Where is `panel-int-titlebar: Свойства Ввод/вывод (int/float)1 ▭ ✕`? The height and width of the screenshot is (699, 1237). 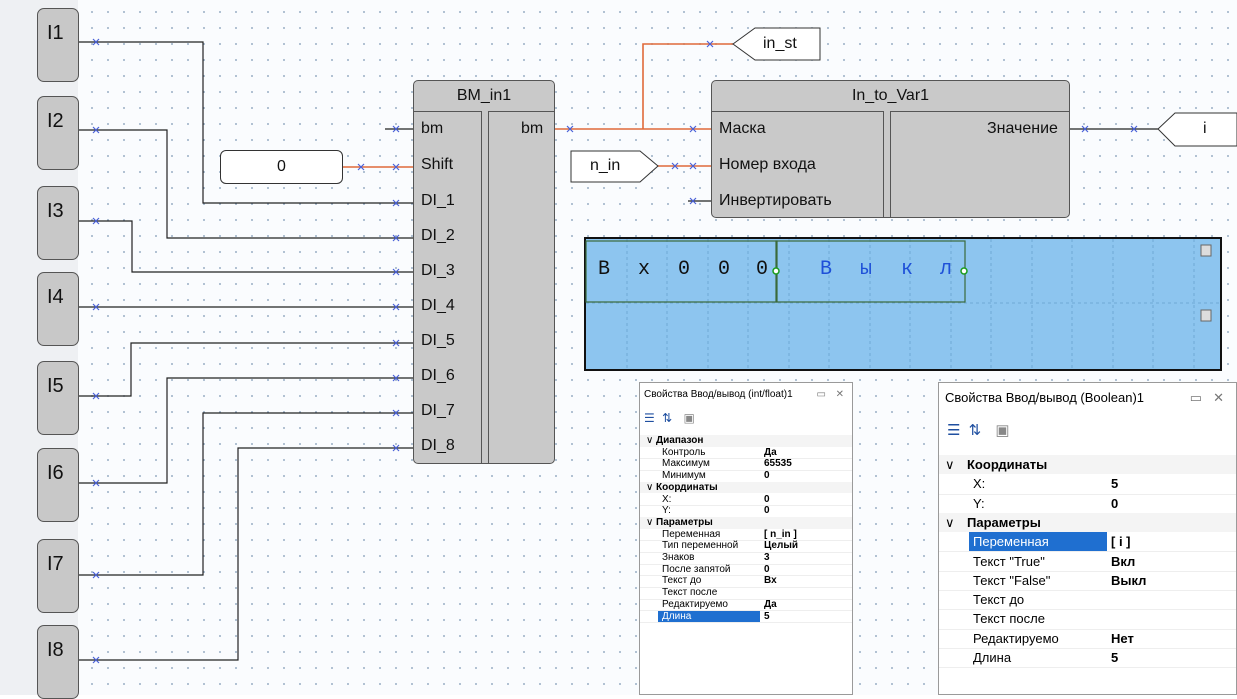
panel-int-titlebar: Свойства Ввод/вывод (int/float)1 ▭ ✕ is located at coordinates (746, 395).